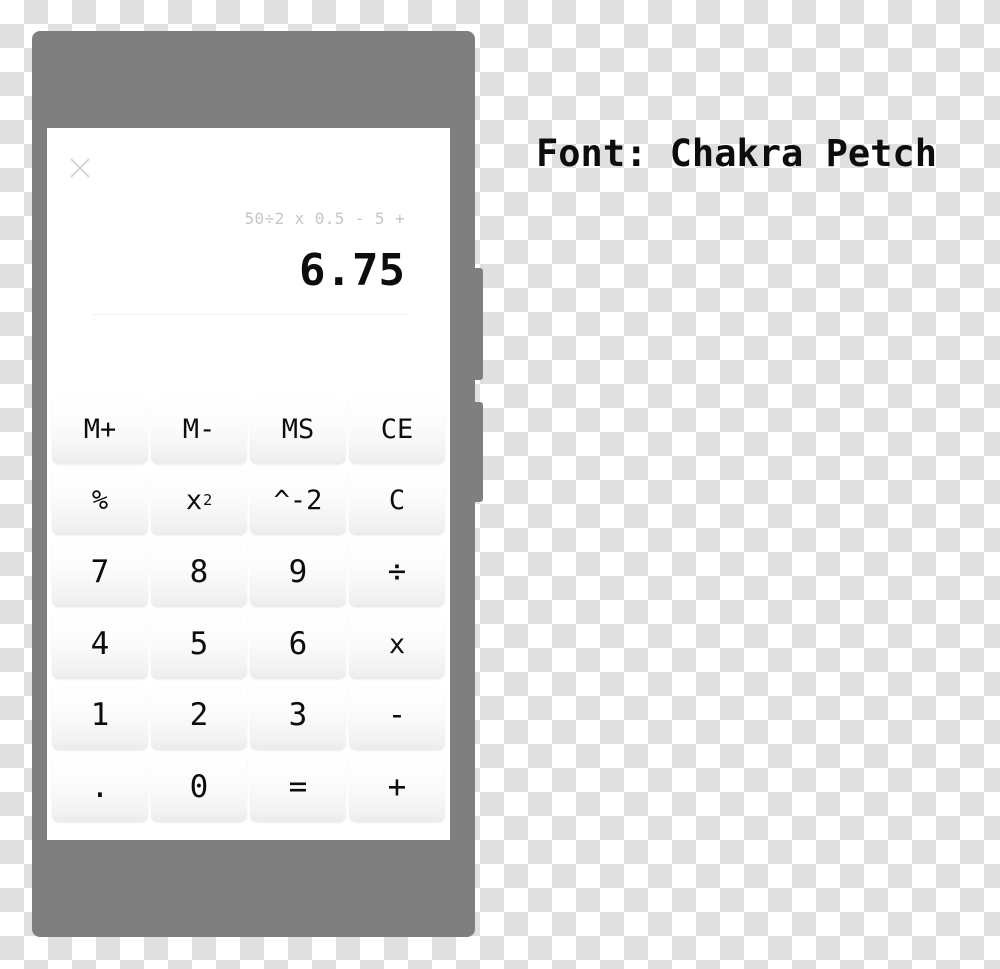  I want to click on key-percent: %, so click(100, 501).